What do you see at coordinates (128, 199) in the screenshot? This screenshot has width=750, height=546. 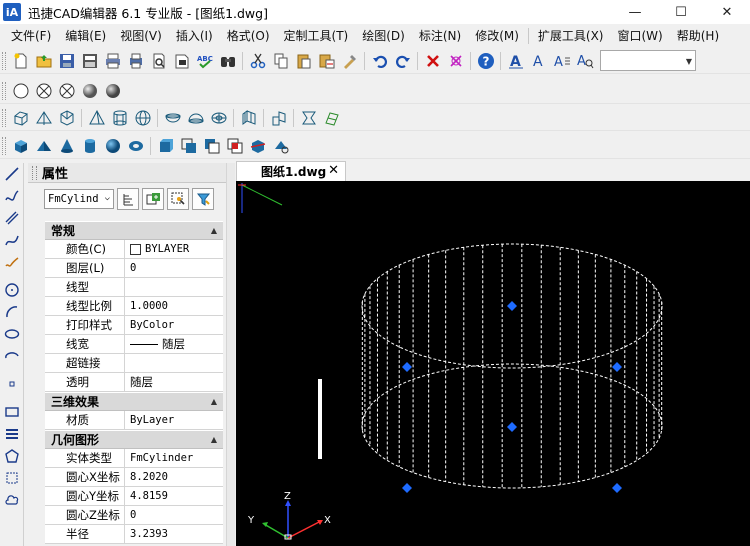 I see `toggle-pickadd-icon` at bounding box center [128, 199].